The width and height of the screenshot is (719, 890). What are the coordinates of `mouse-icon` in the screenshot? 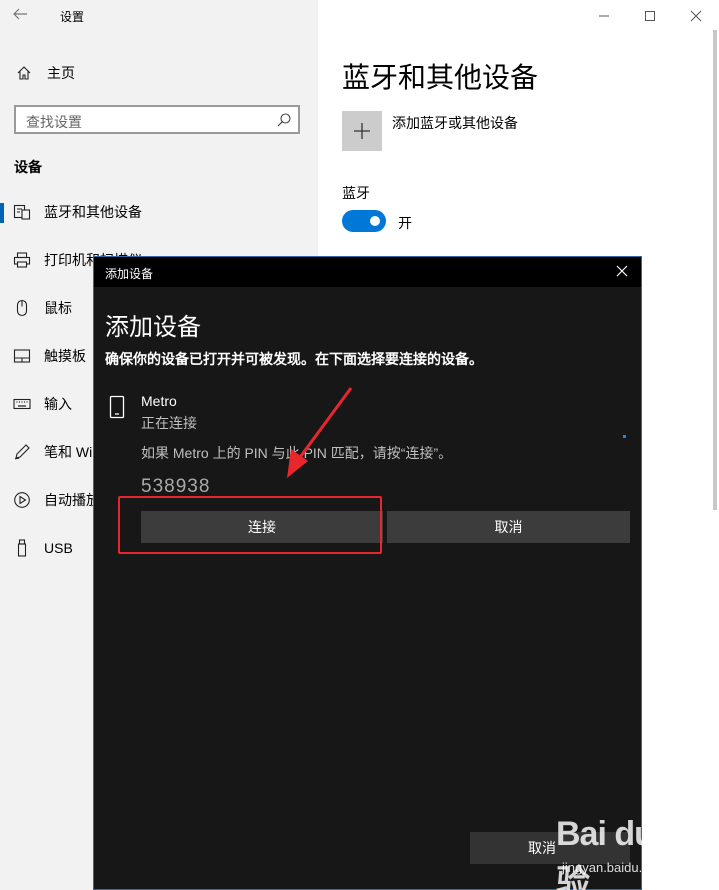 It's located at (22, 308).